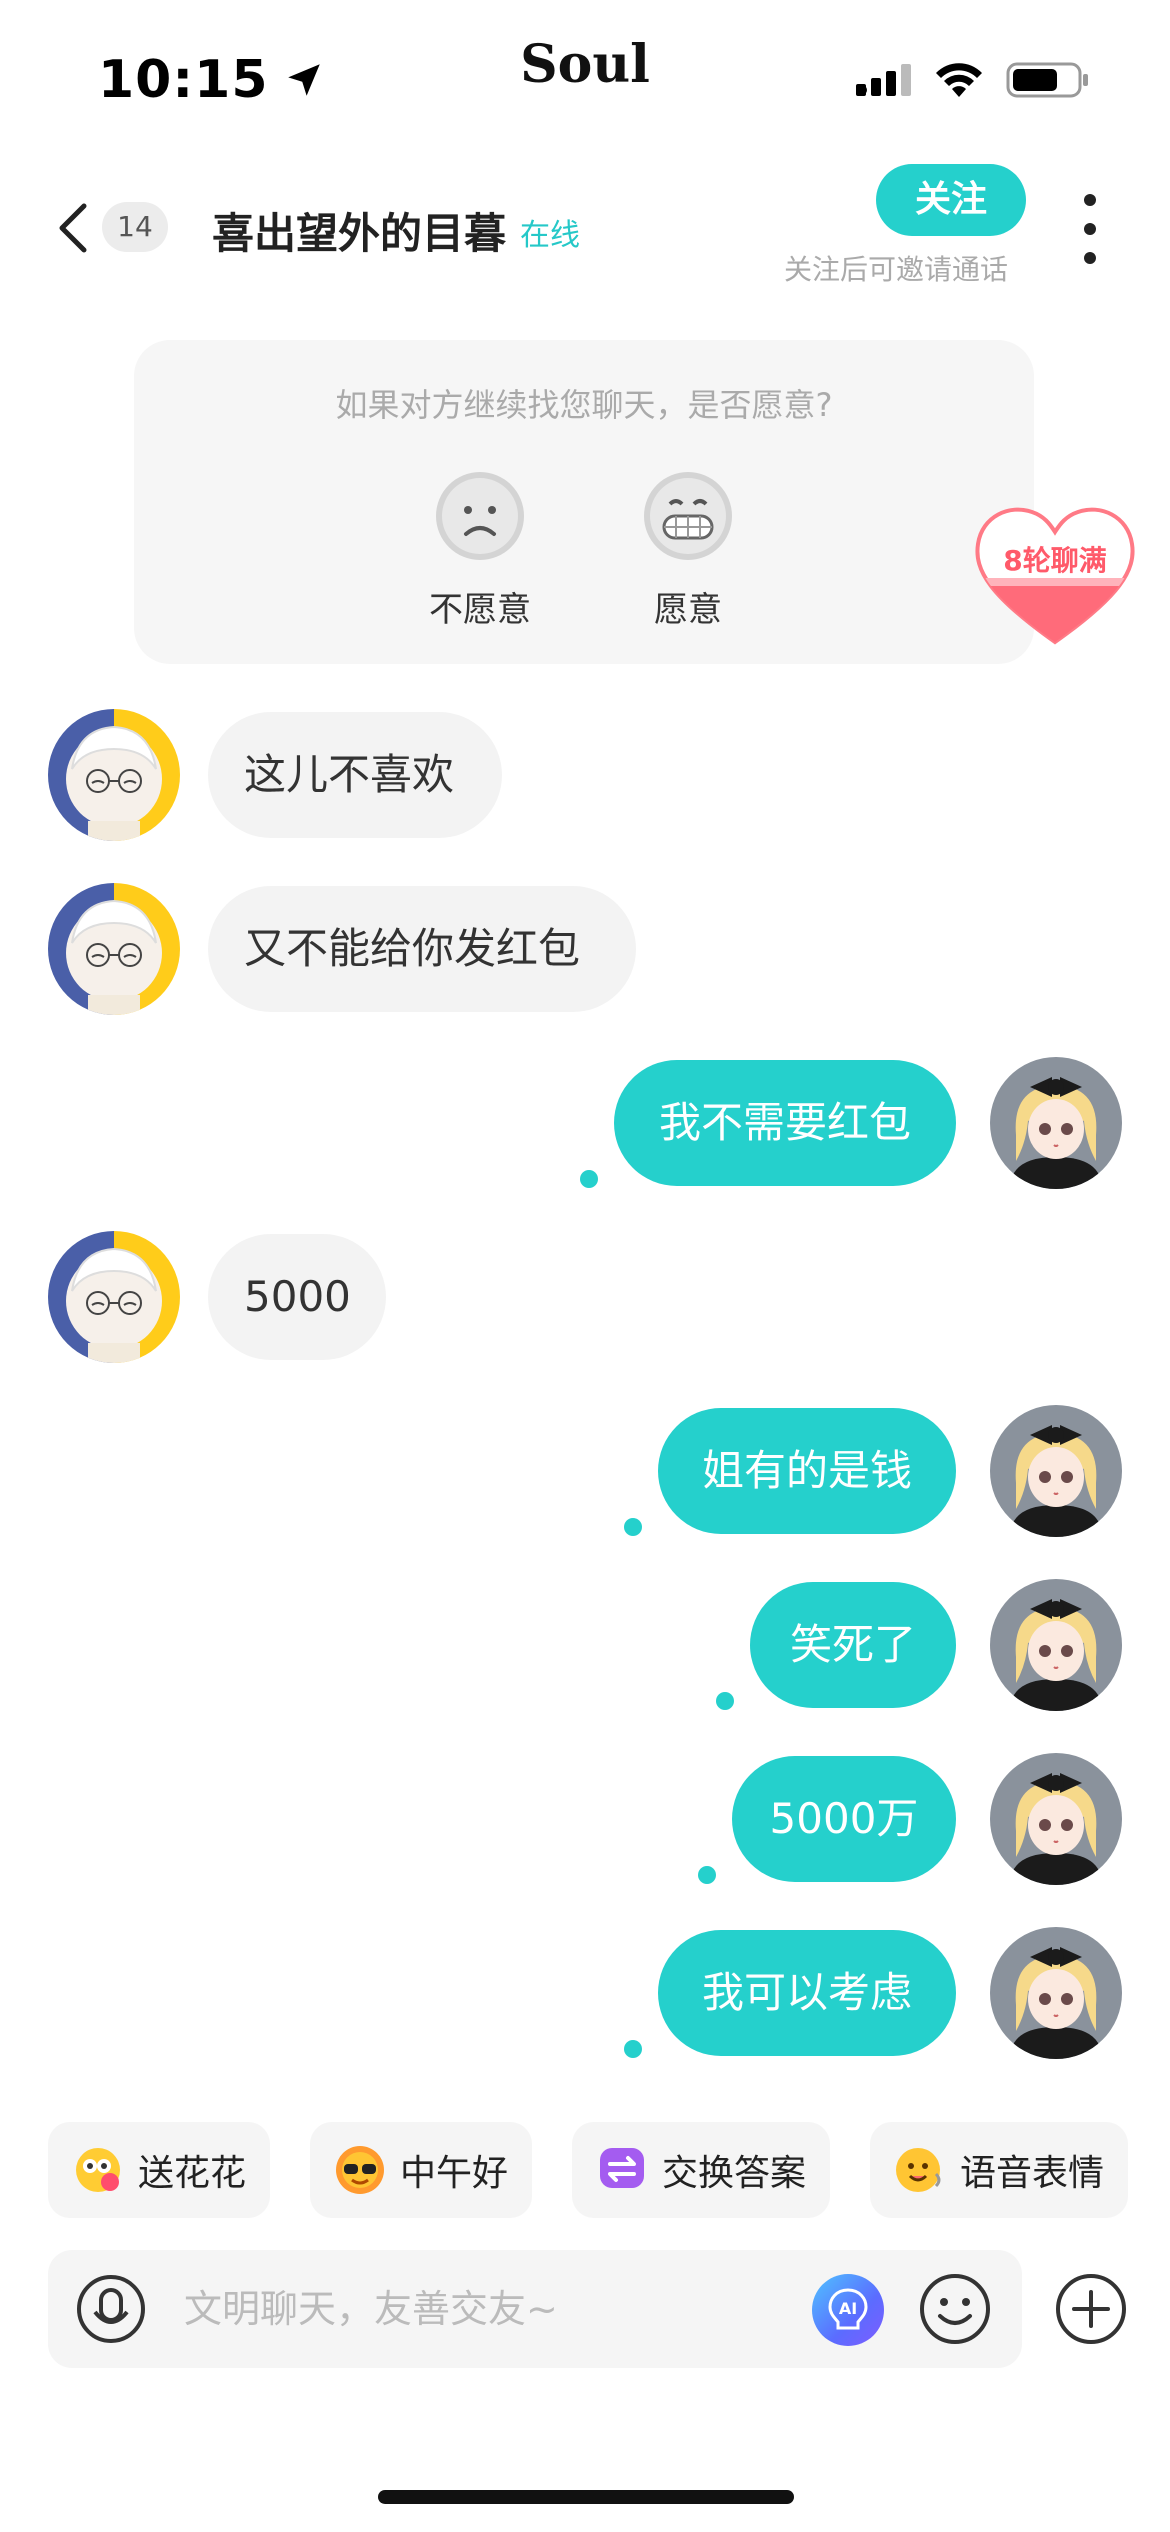 Image resolution: width=1170 pixels, height=2532 pixels. Describe the element at coordinates (584, 405) in the screenshot. I see `survey-question: 如果对方继续找您聊天，是否愿意?` at that location.